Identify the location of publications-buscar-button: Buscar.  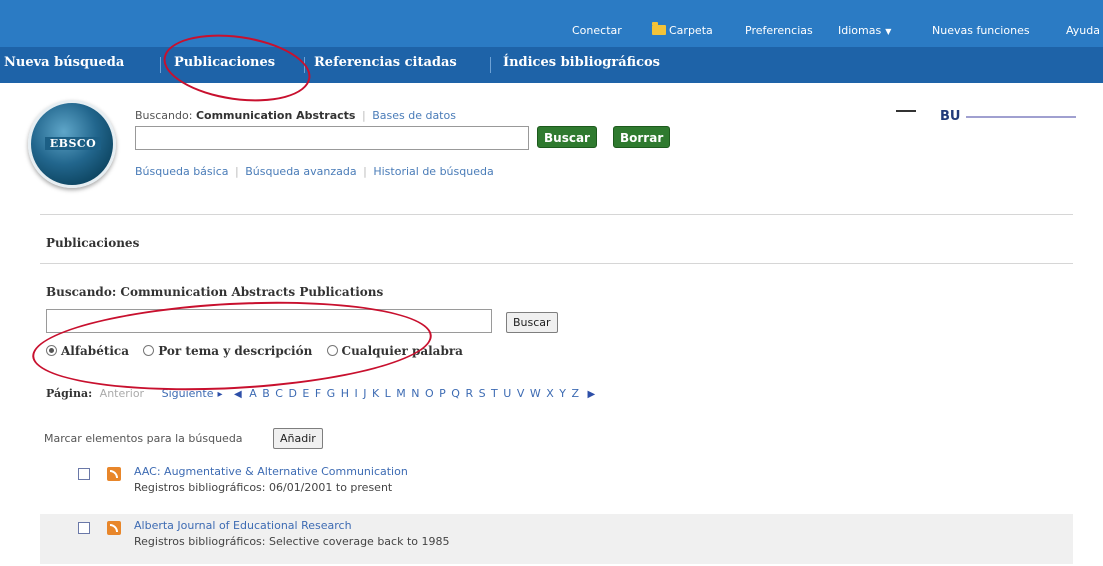
(532, 322).